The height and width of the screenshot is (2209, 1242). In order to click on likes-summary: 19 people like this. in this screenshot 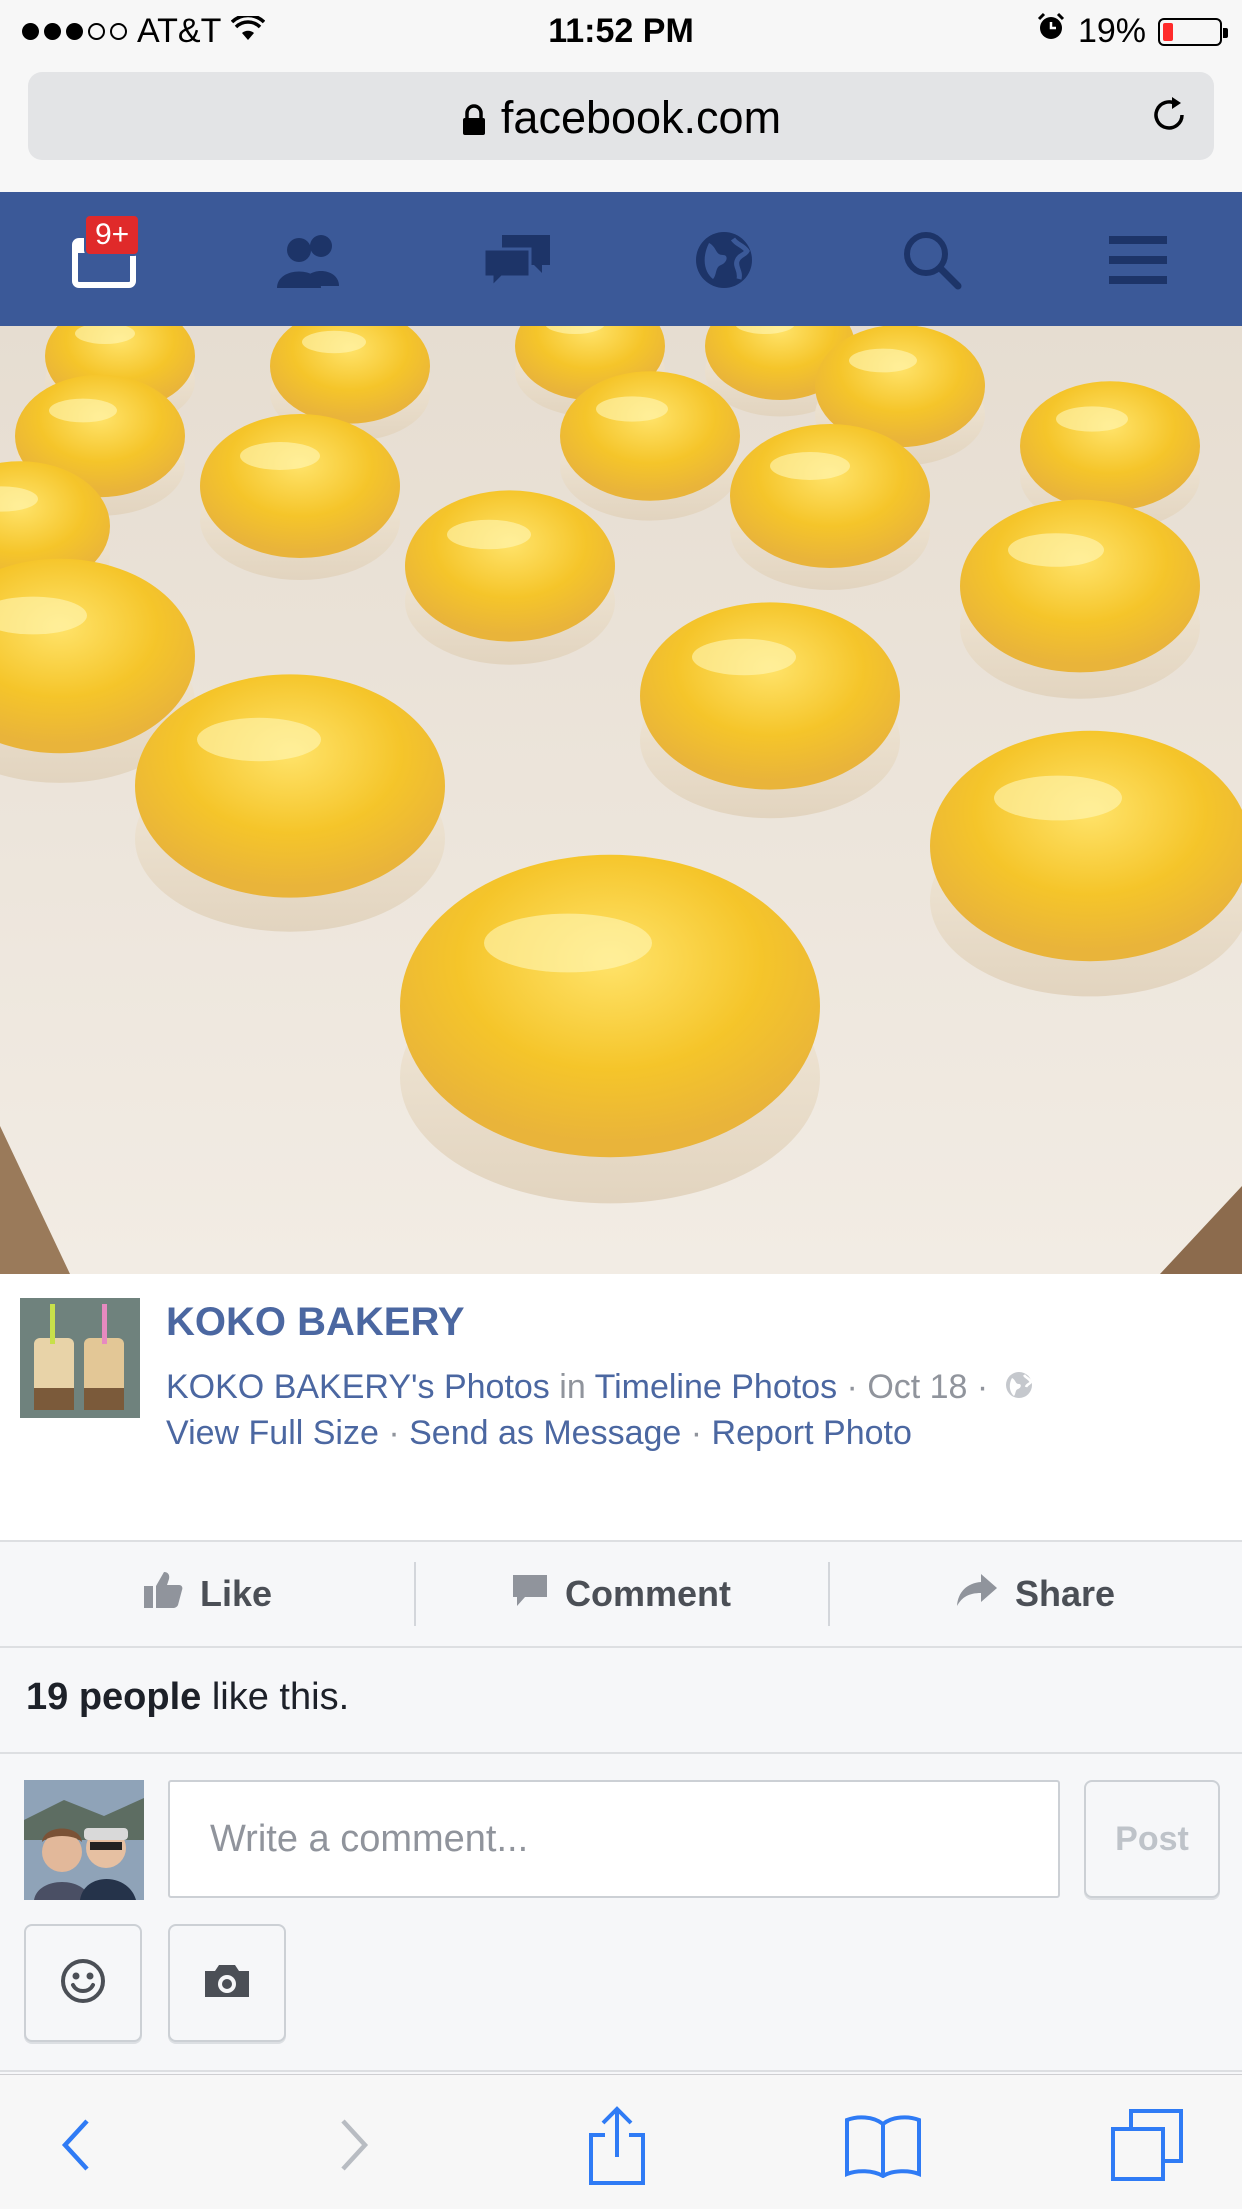, I will do `click(187, 1697)`.